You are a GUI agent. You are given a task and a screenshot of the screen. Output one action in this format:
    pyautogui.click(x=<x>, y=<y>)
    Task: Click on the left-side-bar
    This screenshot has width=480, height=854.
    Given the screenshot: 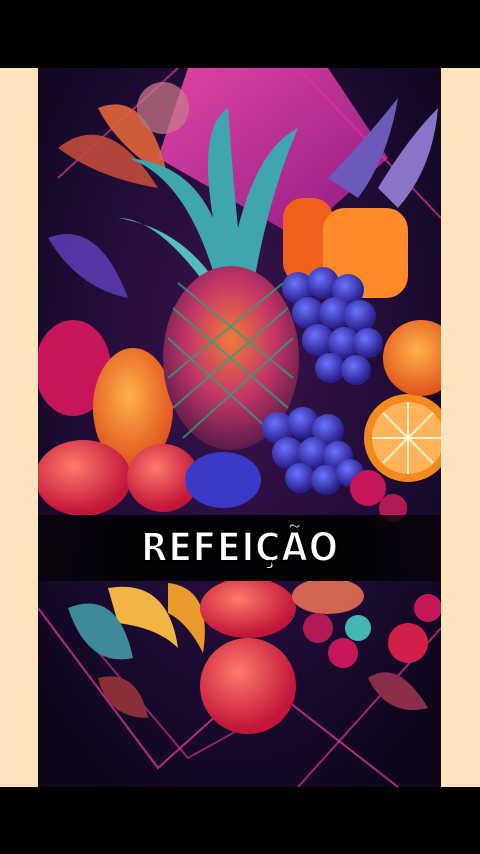 What is the action you would take?
    pyautogui.click(x=19, y=427)
    